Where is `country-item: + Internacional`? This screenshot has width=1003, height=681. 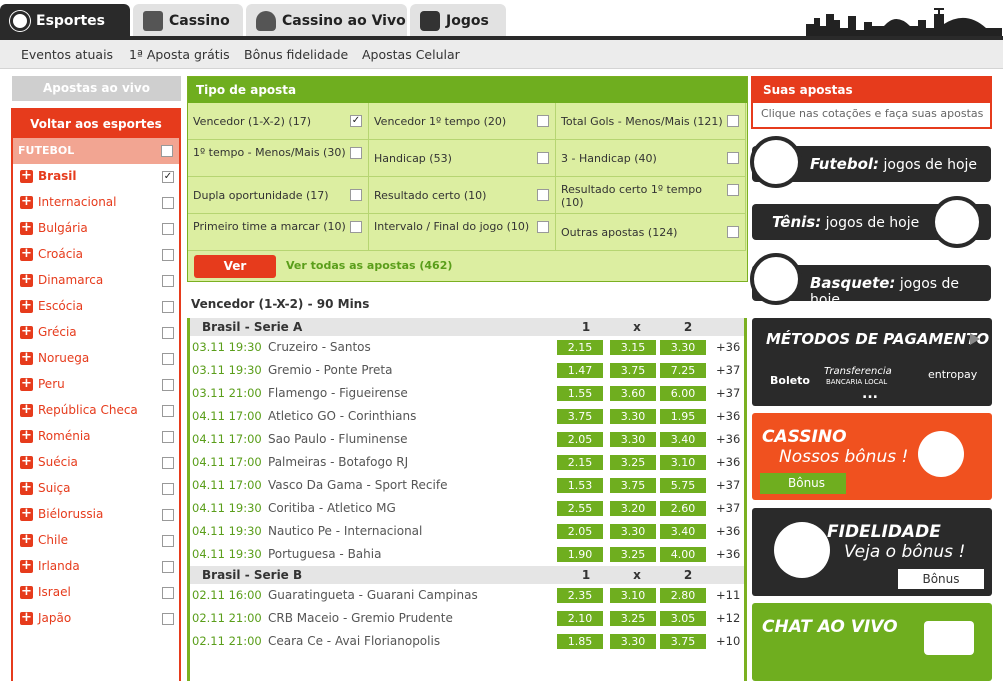
country-item: + Internacional is located at coordinates (96, 203).